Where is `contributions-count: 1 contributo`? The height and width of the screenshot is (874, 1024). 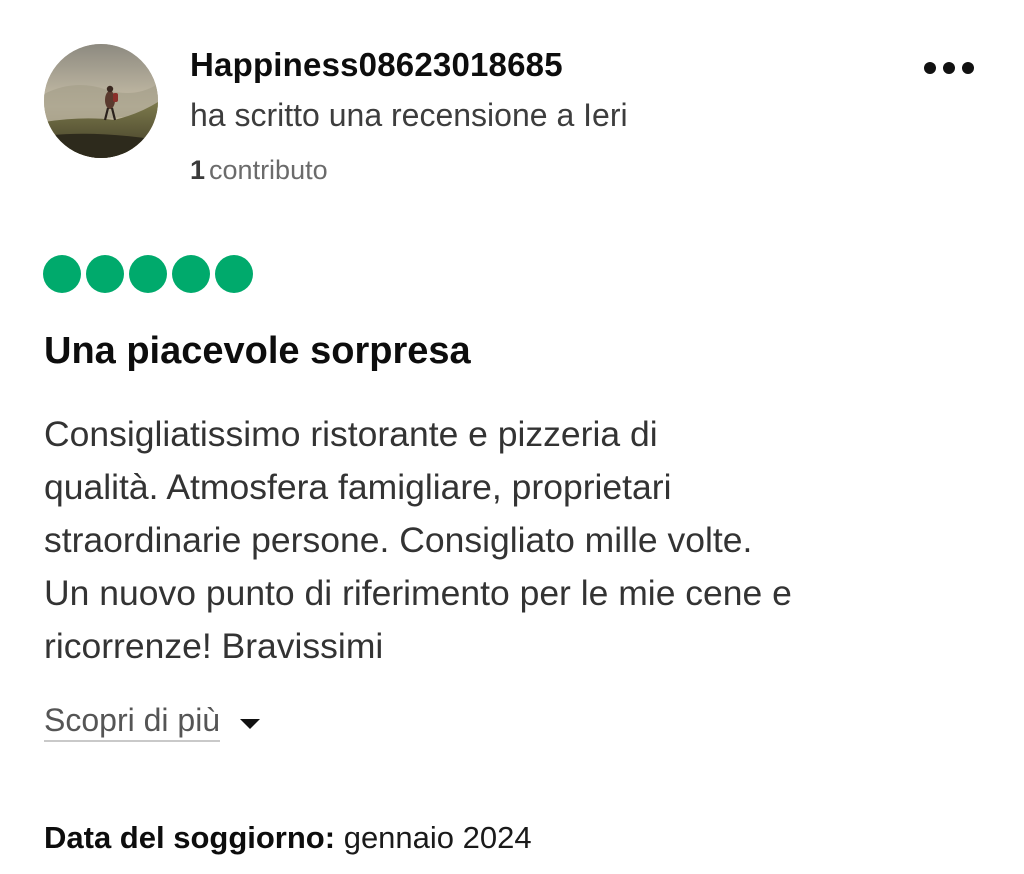
contributions-count: 1 contributo is located at coordinates (259, 170).